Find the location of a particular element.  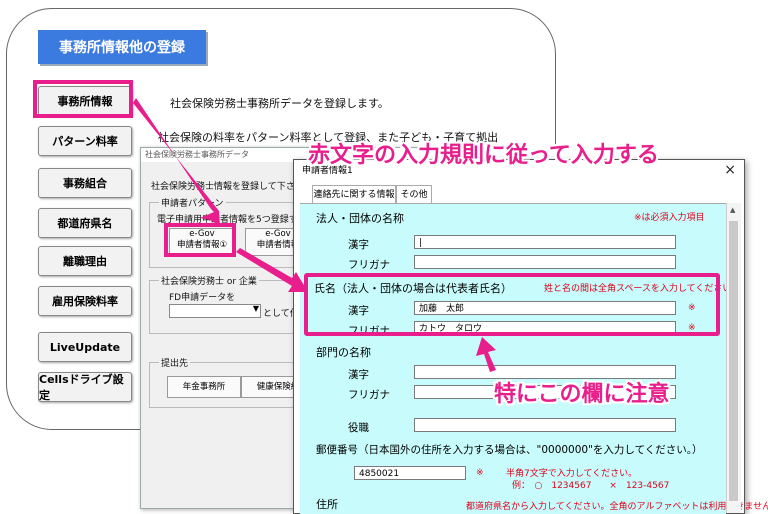

callout-attention: 特にこの欄に注意 is located at coordinates (582, 394).